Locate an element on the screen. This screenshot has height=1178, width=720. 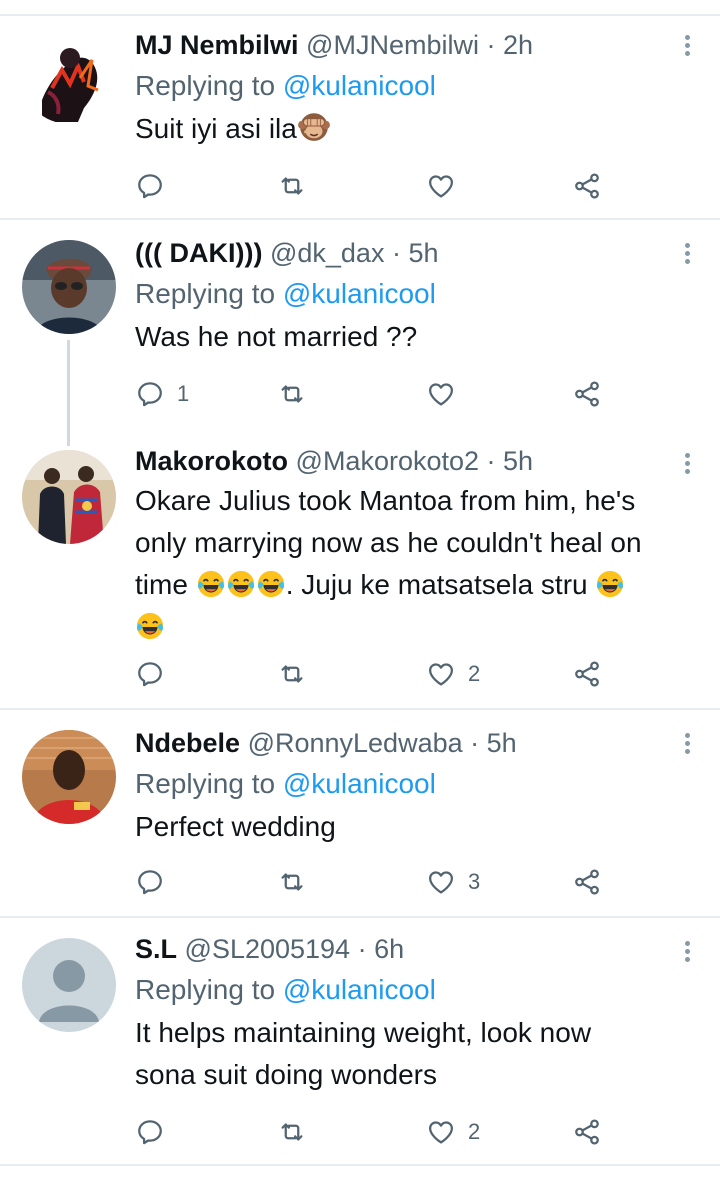
reply-button: 1 is located at coordinates (162, 394).